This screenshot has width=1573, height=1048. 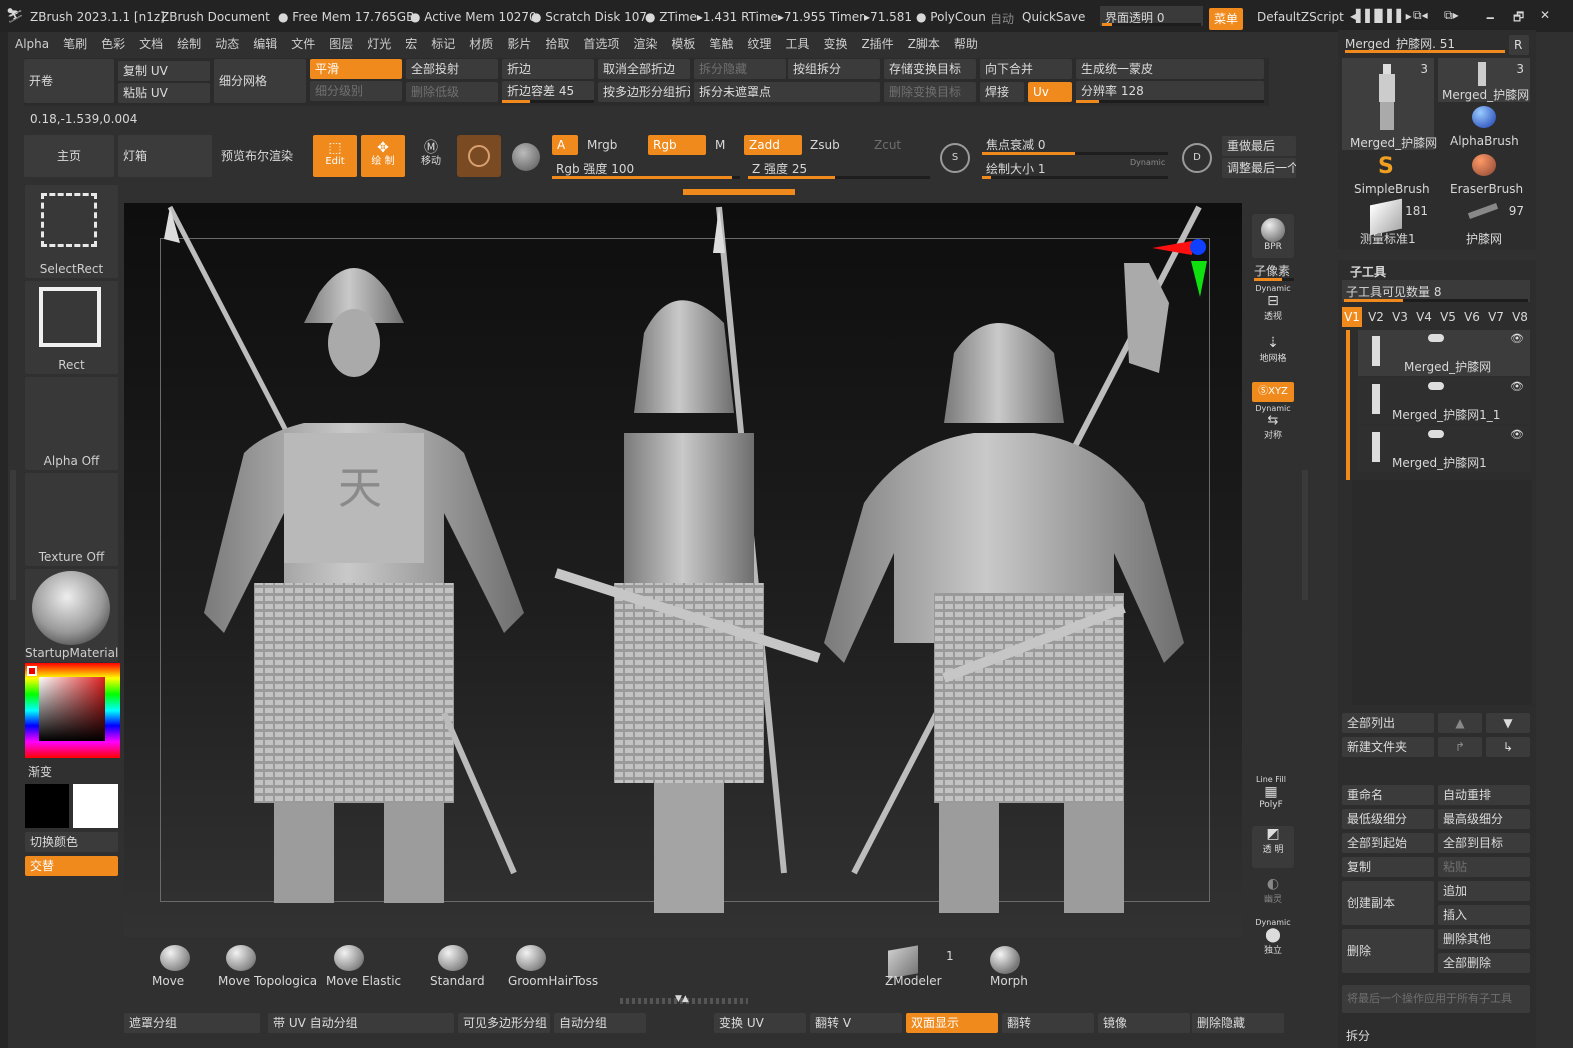 I want to click on menu-item: 渲染, so click(x=645, y=44).